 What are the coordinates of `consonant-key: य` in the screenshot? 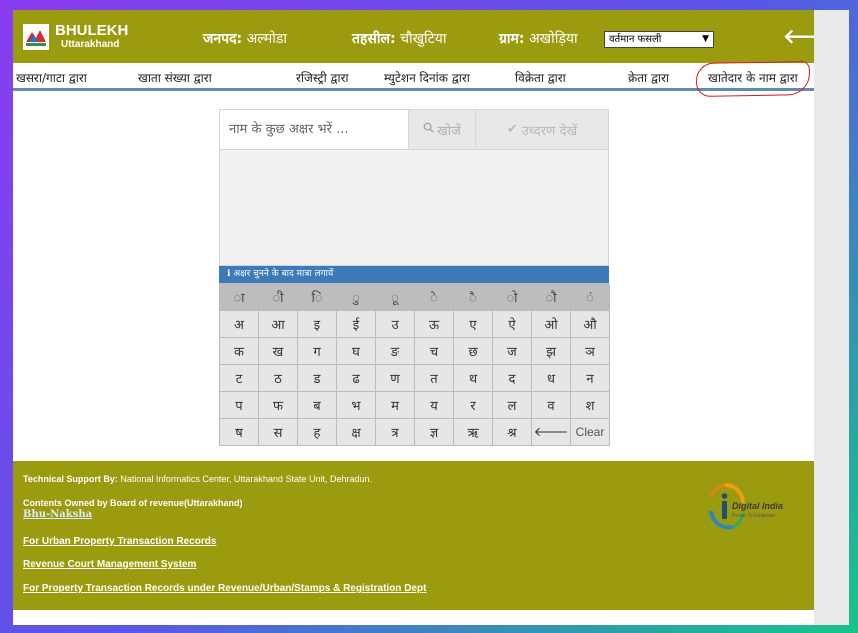 It's located at (434, 405).